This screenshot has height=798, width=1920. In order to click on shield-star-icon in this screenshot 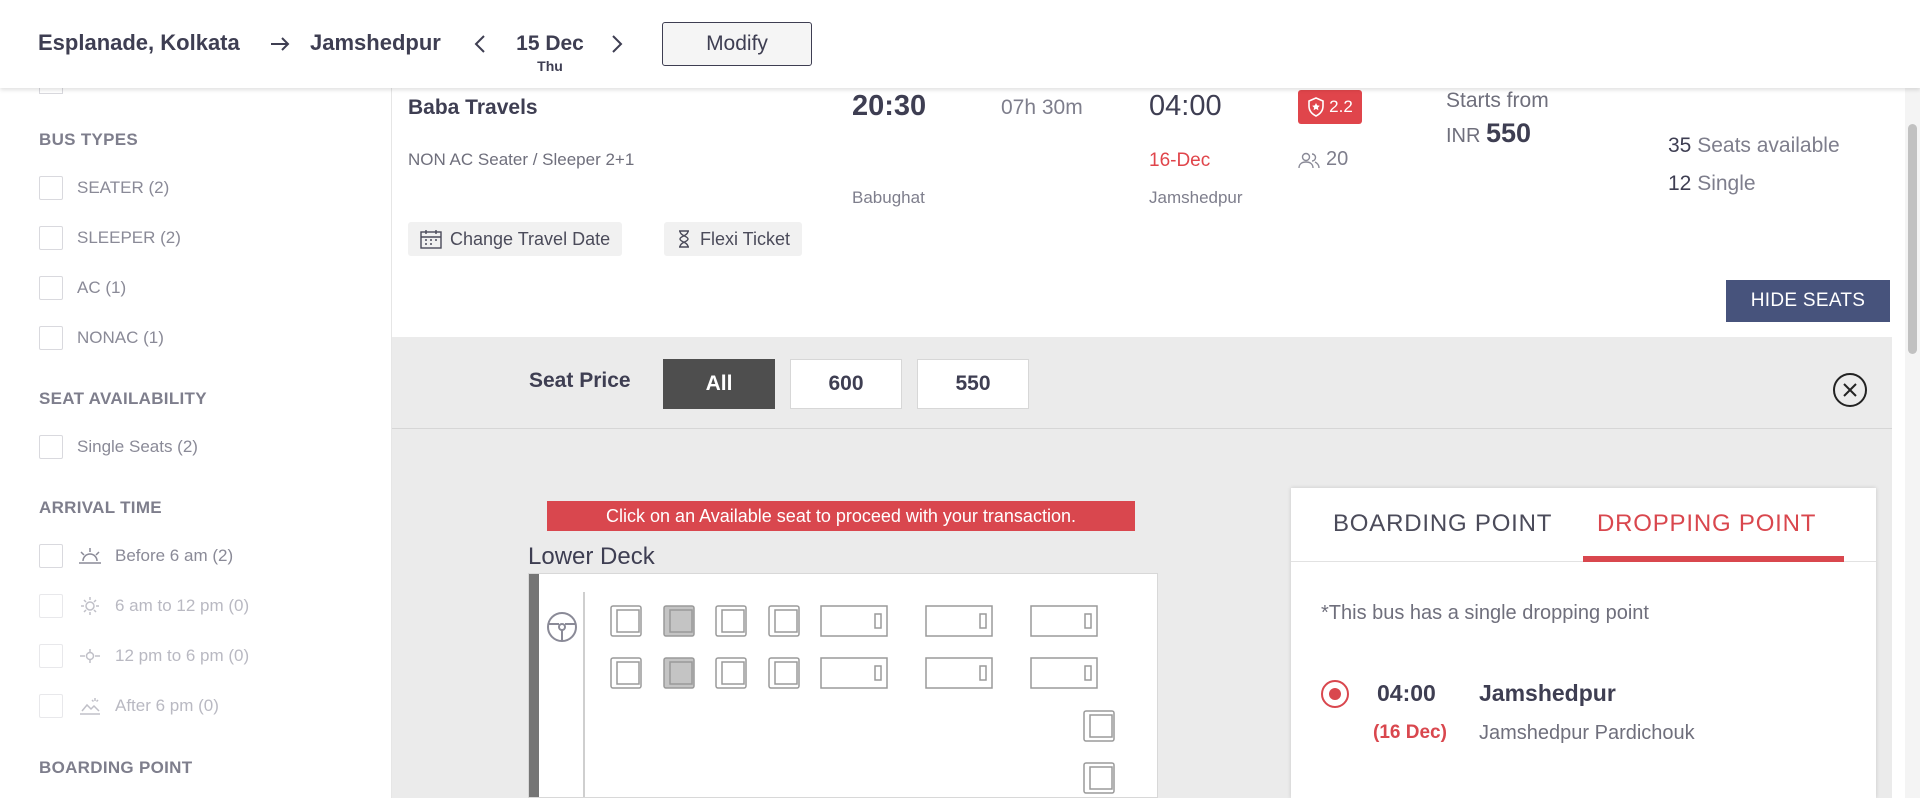, I will do `click(1316, 107)`.